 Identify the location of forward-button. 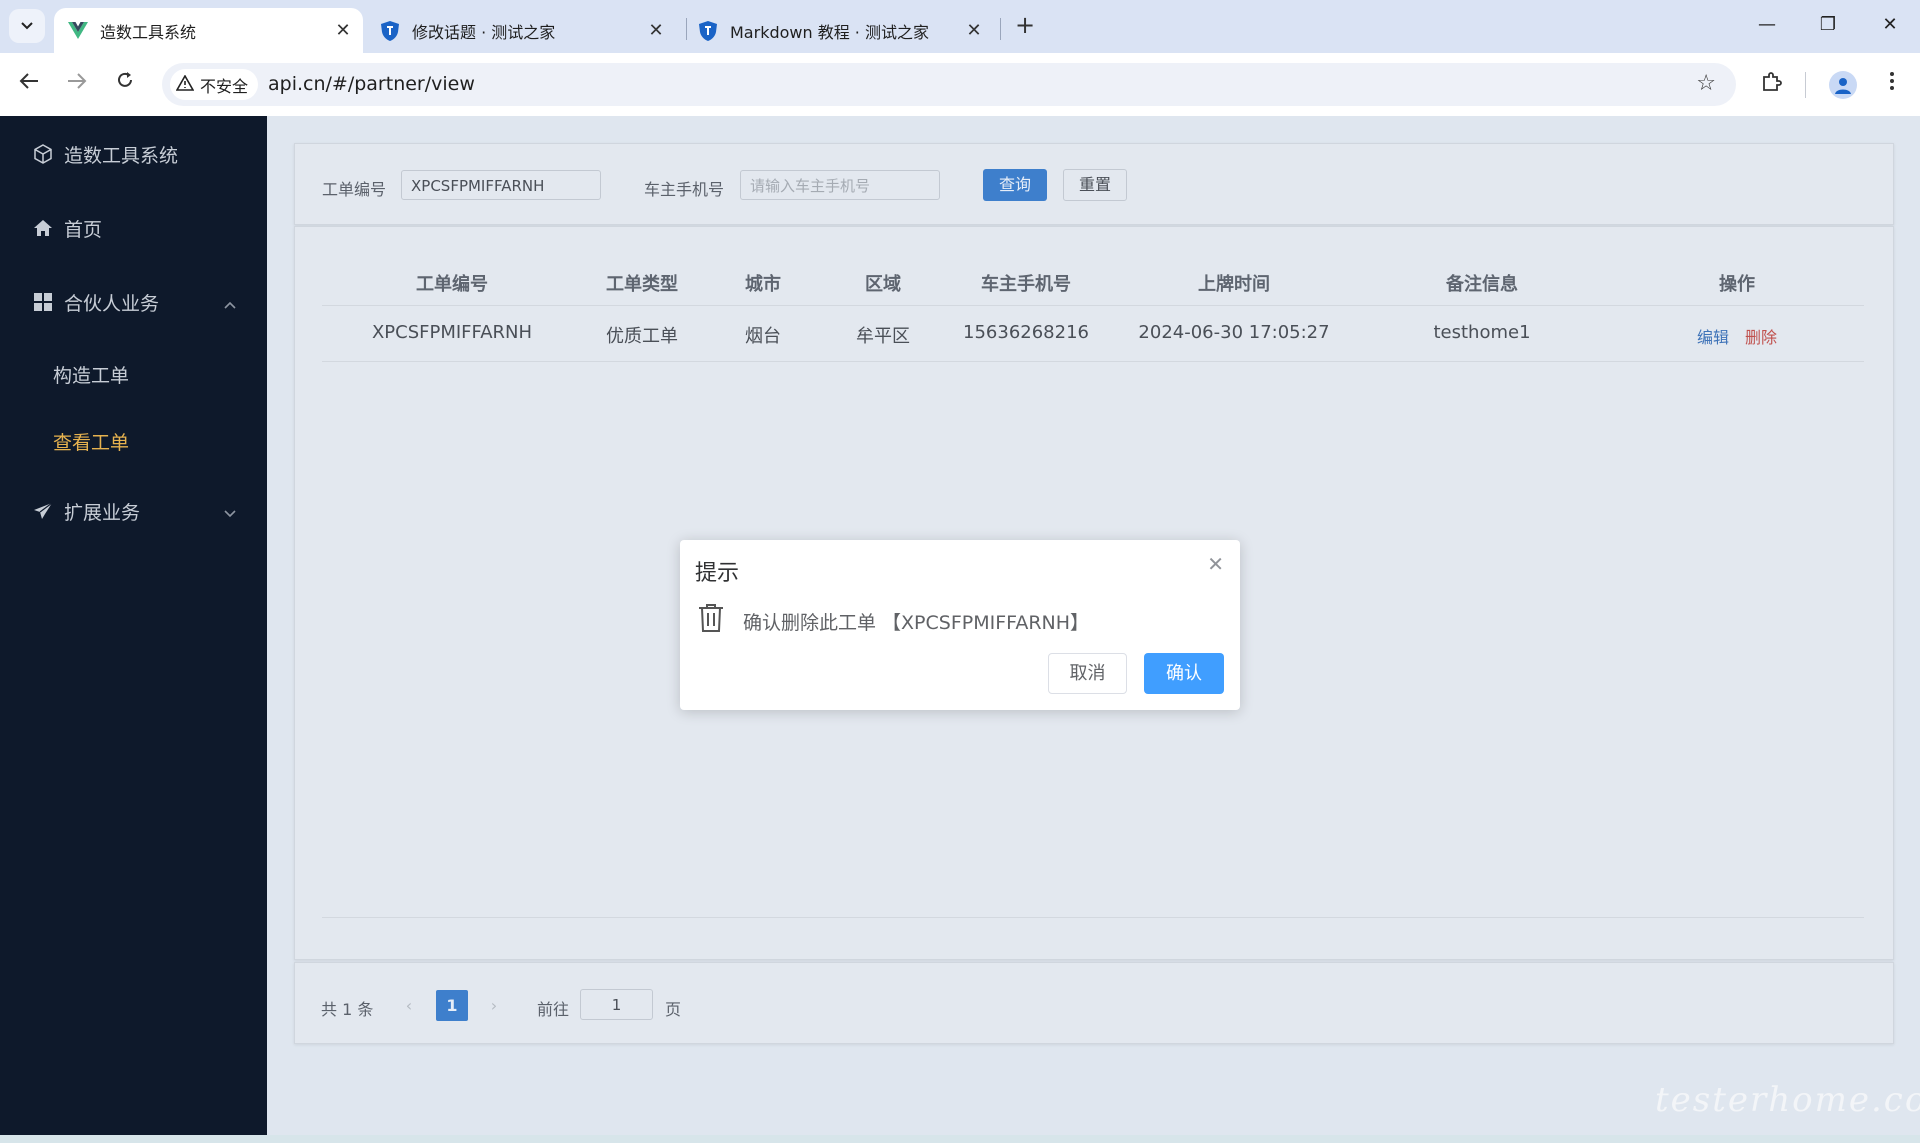
(77, 84).